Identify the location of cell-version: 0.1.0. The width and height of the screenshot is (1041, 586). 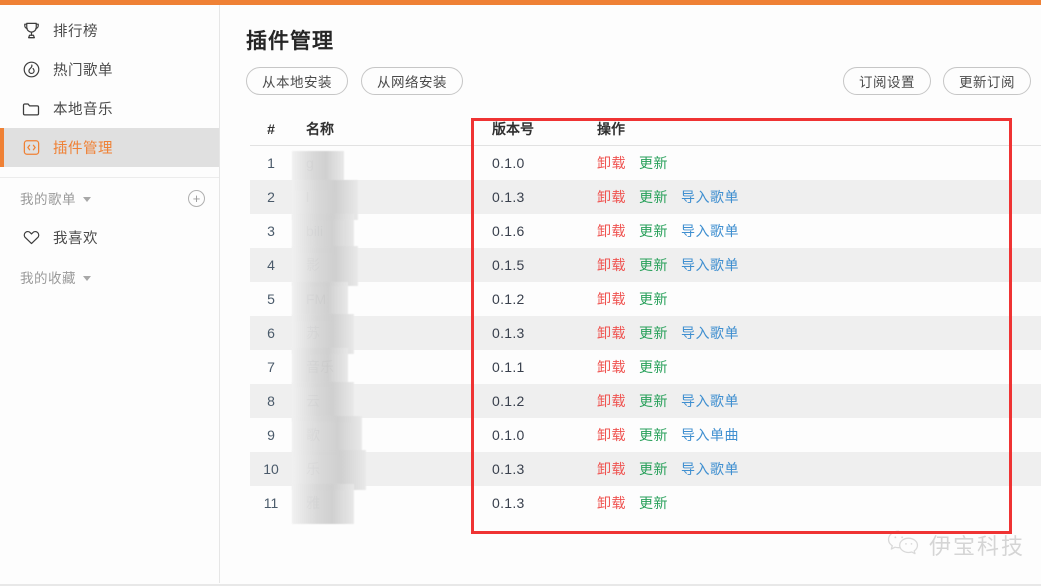
(508, 163).